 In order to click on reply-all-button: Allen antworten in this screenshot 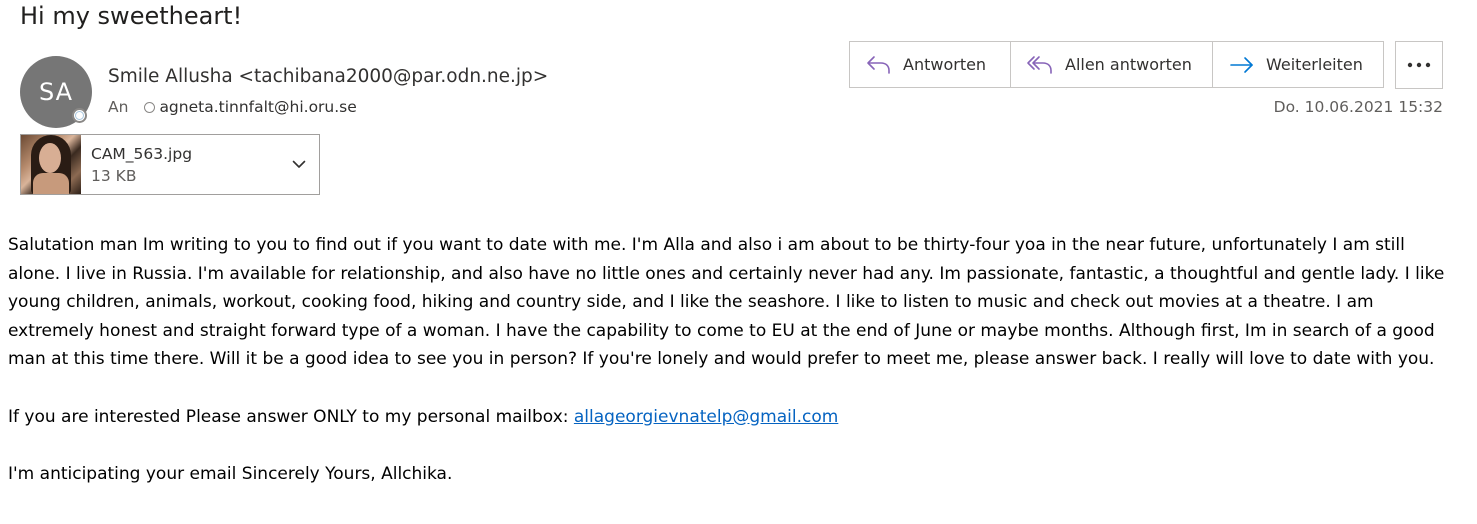, I will do `click(1112, 64)`.